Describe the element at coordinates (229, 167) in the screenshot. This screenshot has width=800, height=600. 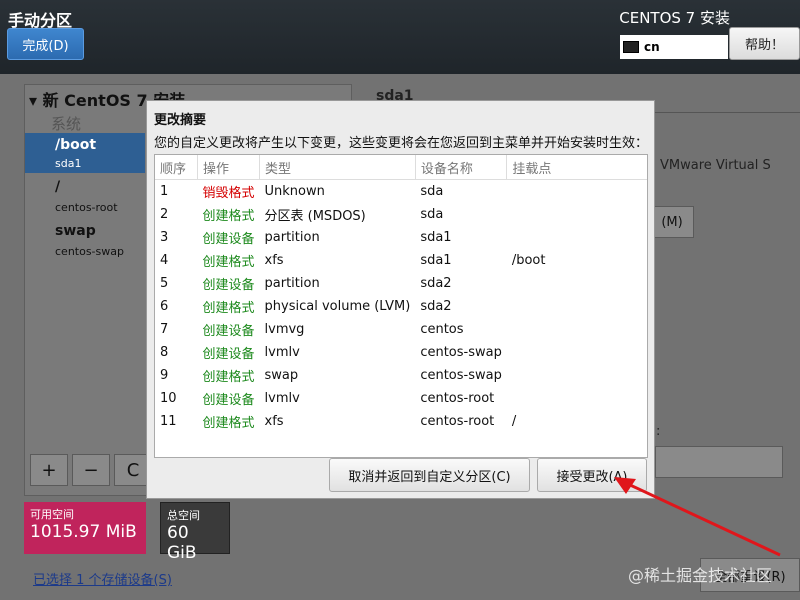
I see `column-header-action: 操作` at that location.